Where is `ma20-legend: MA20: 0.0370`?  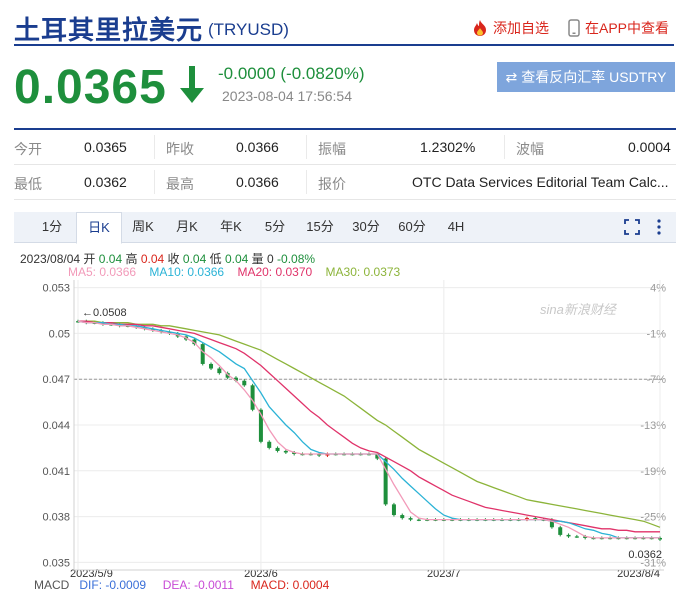
ma20-legend: MA20: 0.0370 is located at coordinates (275, 272).